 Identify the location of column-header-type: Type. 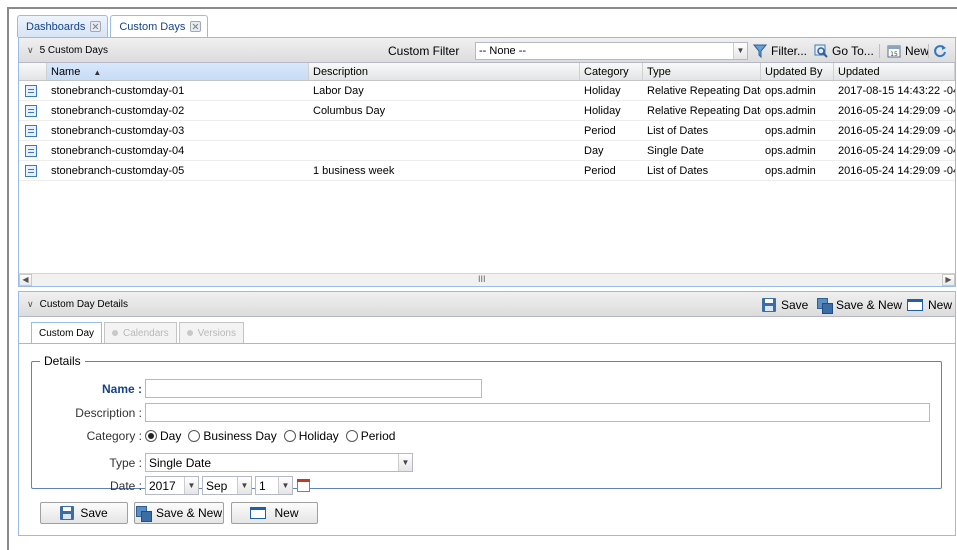
(702, 71).